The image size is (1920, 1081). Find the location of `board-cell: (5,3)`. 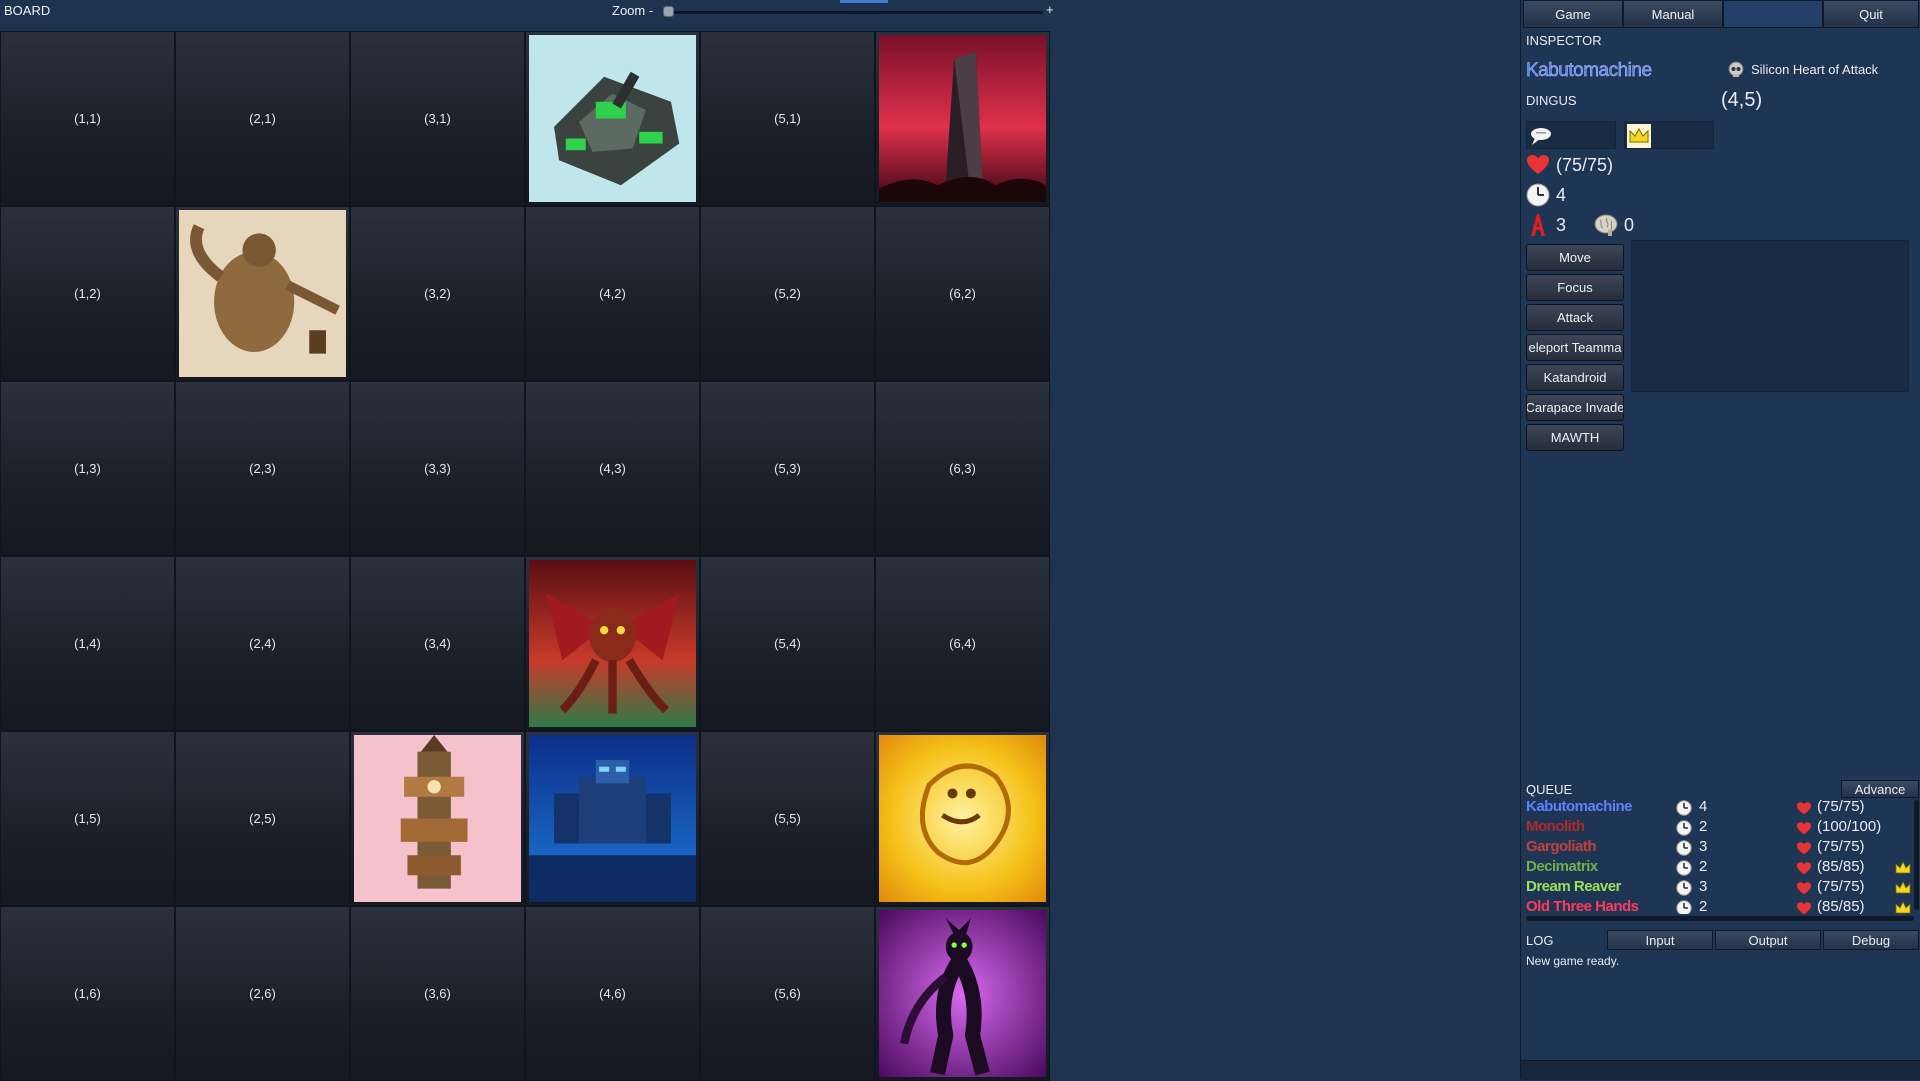

board-cell: (5,3) is located at coordinates (787, 468).